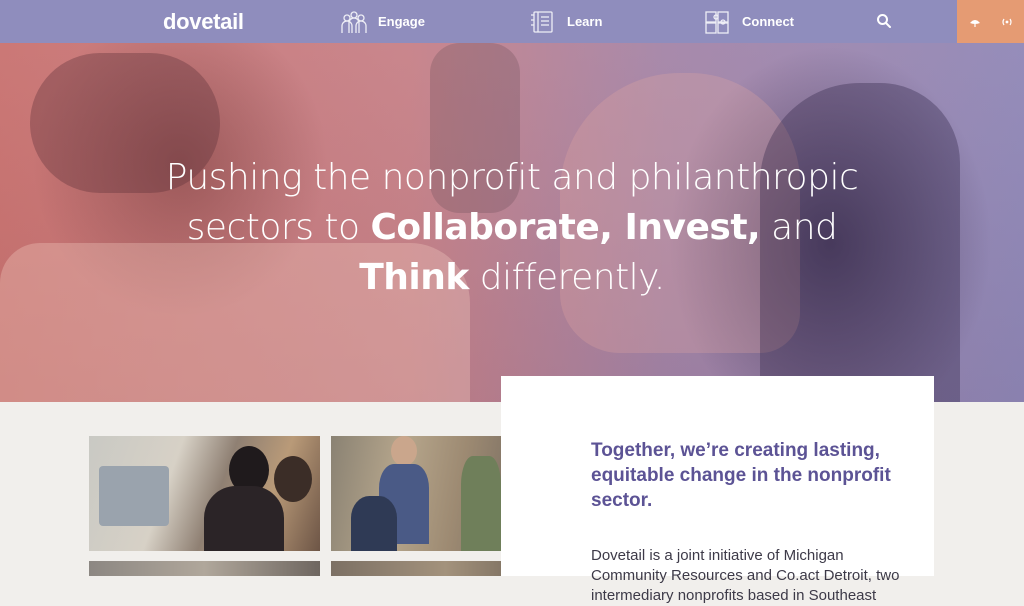 This screenshot has height=606, width=1024. What do you see at coordinates (717, 22) in the screenshot?
I see `puzzle-icon` at bounding box center [717, 22].